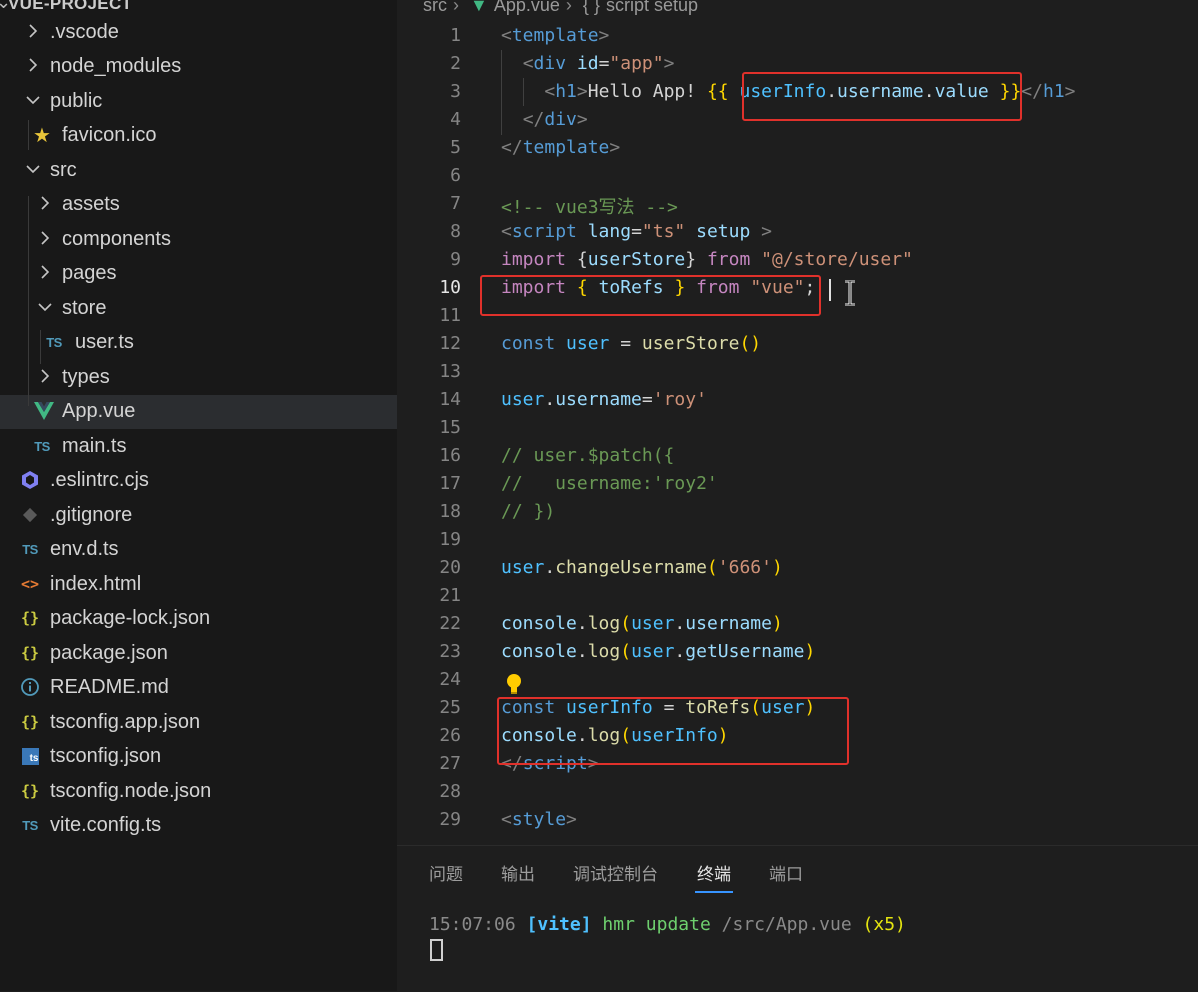 This screenshot has height=992, width=1198. What do you see at coordinates (198, 171) in the screenshot?
I see `tree-item-src: src` at bounding box center [198, 171].